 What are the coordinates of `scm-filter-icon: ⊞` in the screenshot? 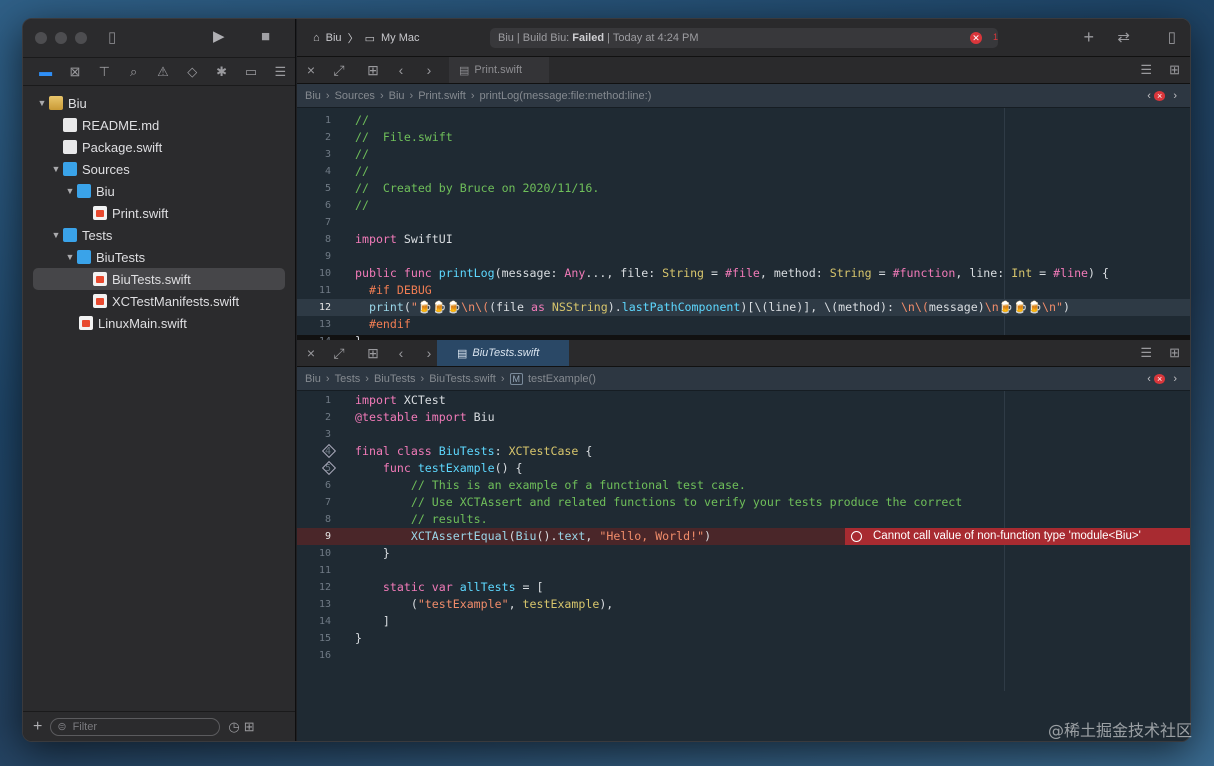 It's located at (249, 727).